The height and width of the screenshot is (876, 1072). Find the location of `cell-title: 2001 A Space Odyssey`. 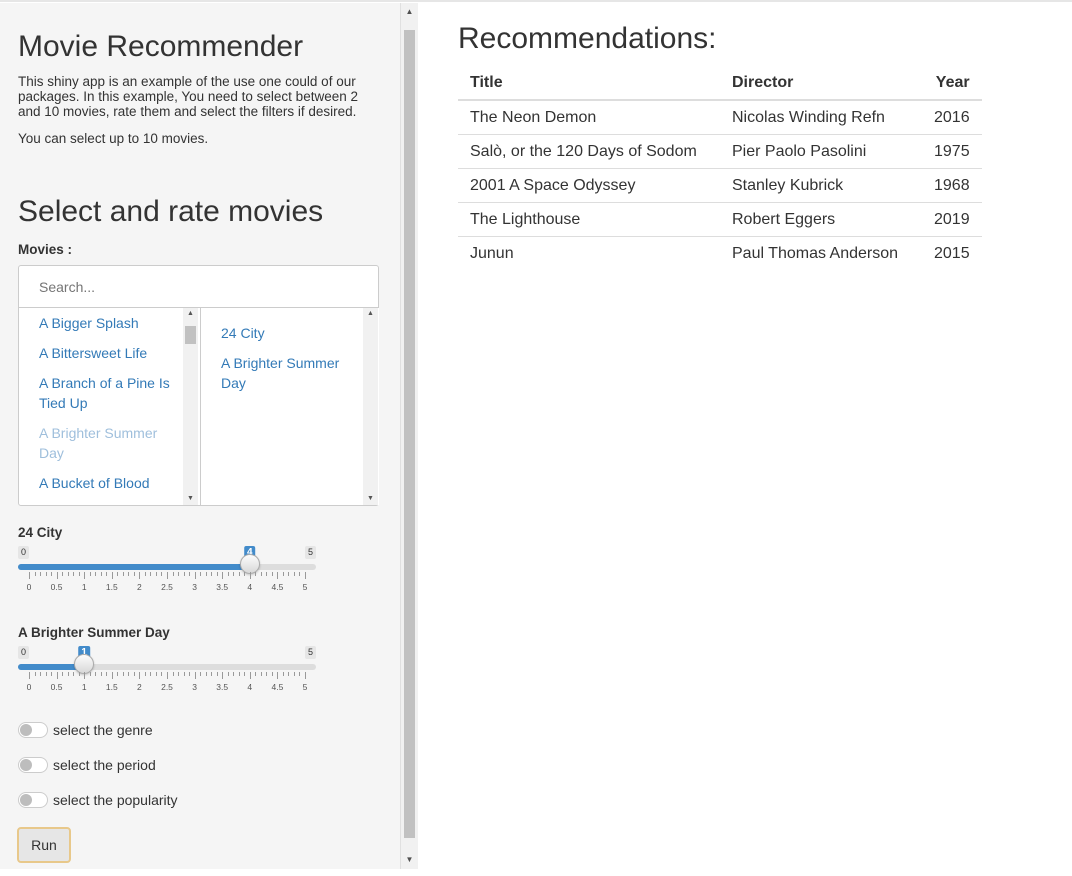

cell-title: 2001 A Space Odyssey is located at coordinates (589, 185).